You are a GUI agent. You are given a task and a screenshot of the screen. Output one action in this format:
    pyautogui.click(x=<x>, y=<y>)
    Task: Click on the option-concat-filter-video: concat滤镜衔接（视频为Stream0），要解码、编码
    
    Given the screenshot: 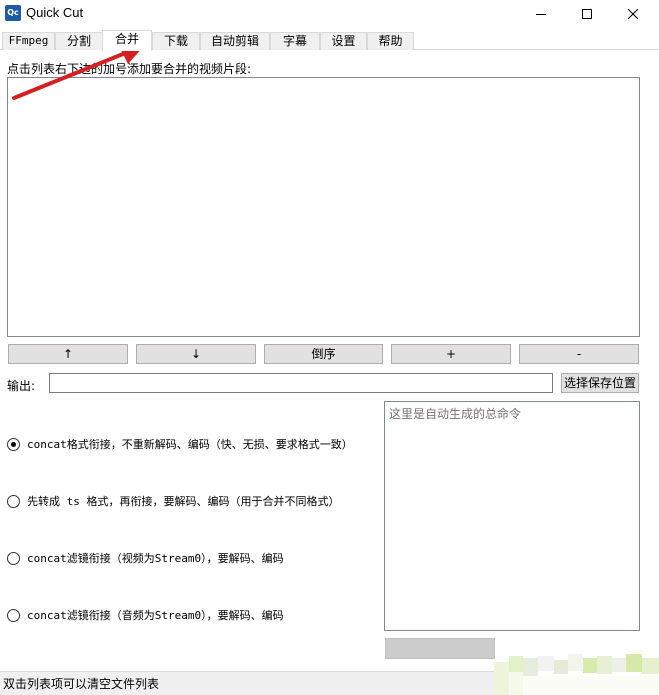 What is the action you would take?
    pyautogui.click(x=145, y=558)
    